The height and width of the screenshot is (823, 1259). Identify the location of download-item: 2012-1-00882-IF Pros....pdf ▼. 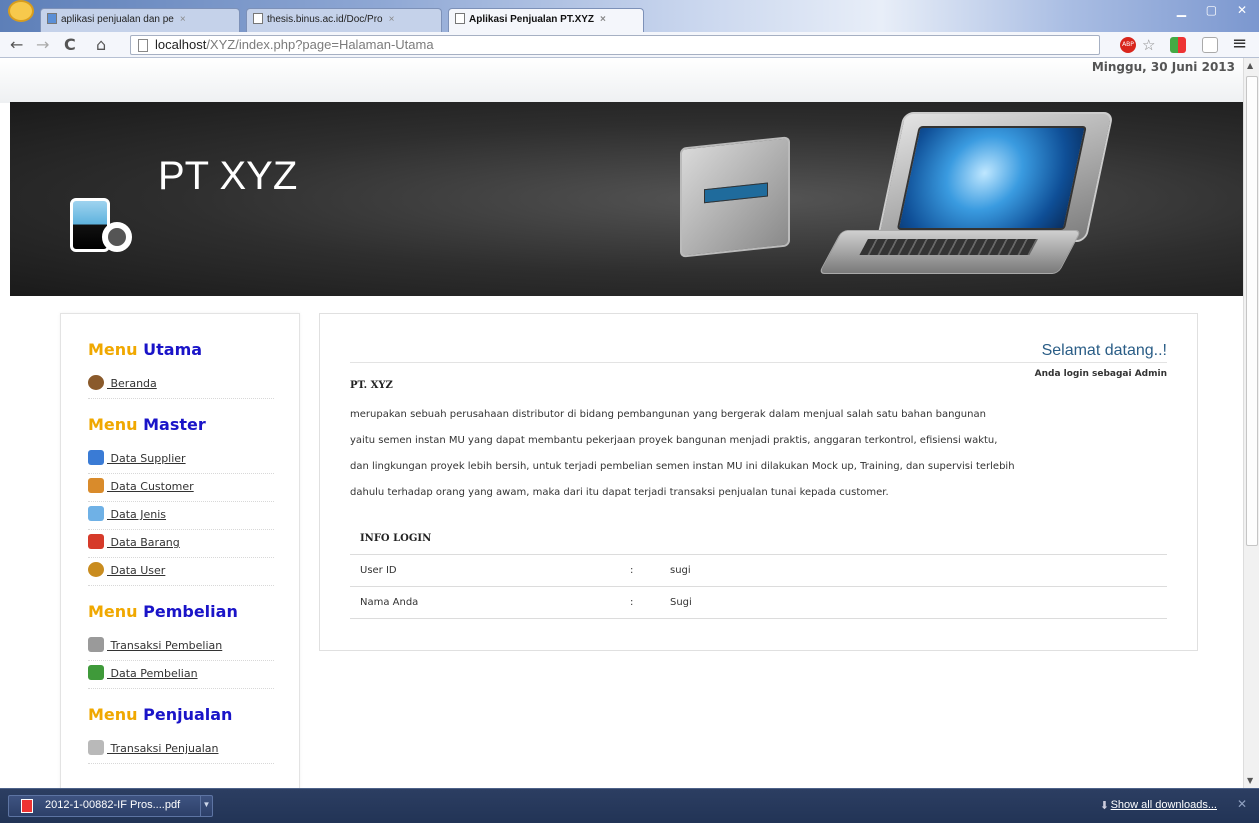
(110, 806).